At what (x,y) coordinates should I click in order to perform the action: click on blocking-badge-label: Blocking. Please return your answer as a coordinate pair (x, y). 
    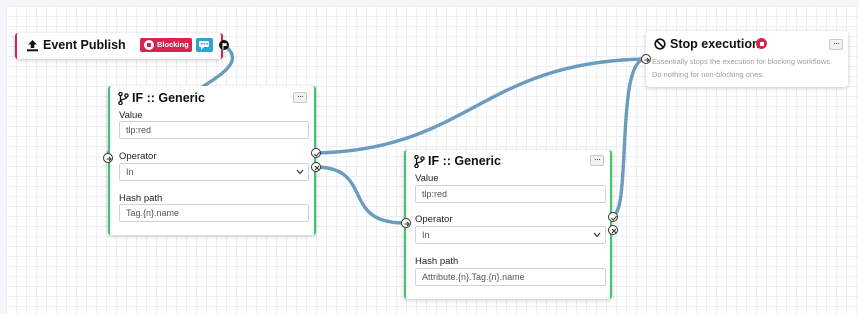
    Looking at the image, I should click on (173, 44).